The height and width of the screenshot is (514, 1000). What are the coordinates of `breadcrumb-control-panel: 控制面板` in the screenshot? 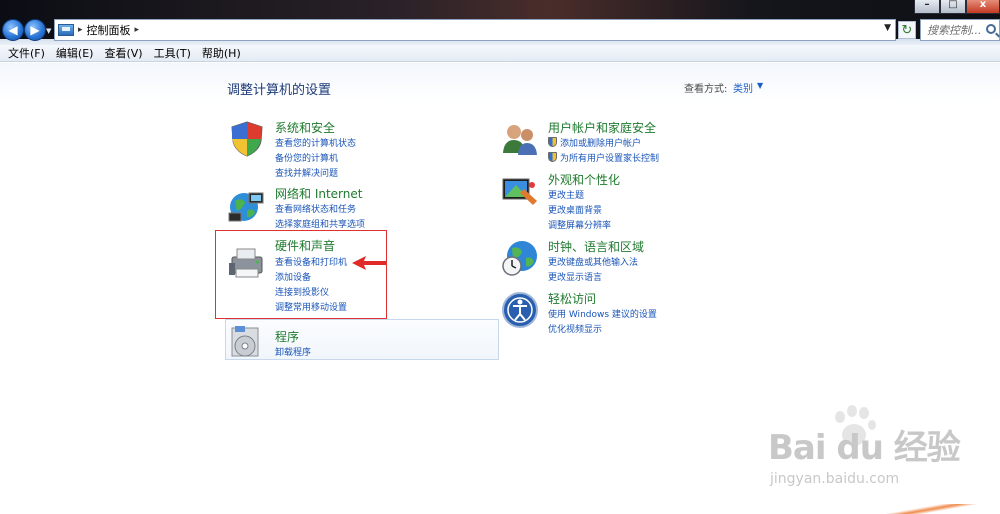 It's located at (109, 30).